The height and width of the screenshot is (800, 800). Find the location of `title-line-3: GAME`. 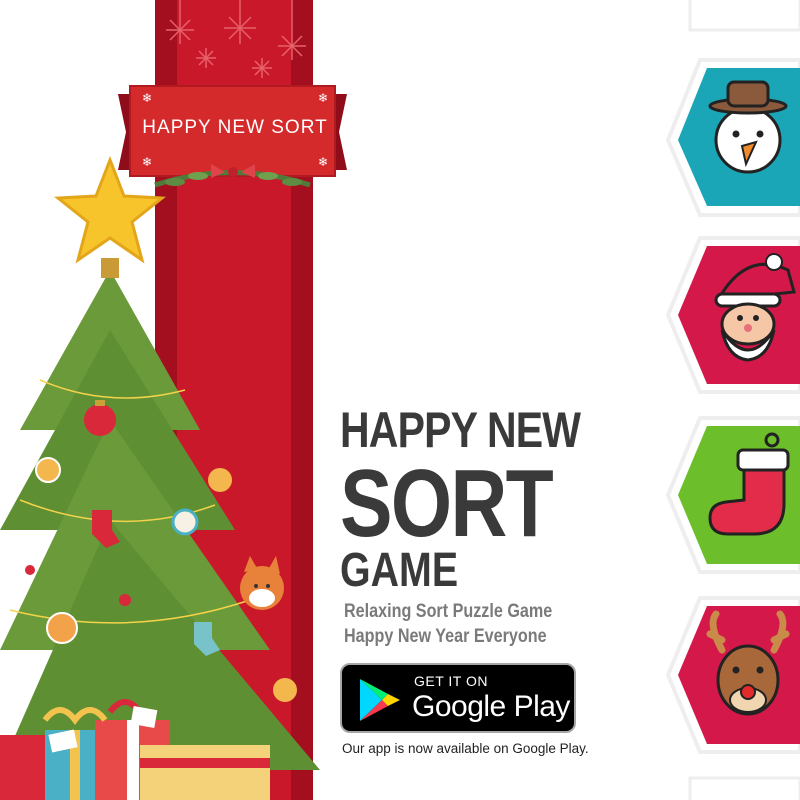

title-line-3: GAME is located at coordinates (399, 570).